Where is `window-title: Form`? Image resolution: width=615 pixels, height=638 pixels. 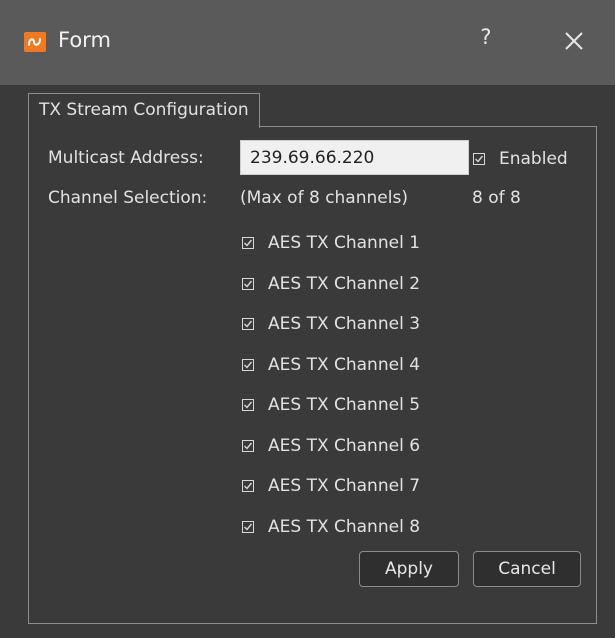 window-title: Form is located at coordinates (84, 40).